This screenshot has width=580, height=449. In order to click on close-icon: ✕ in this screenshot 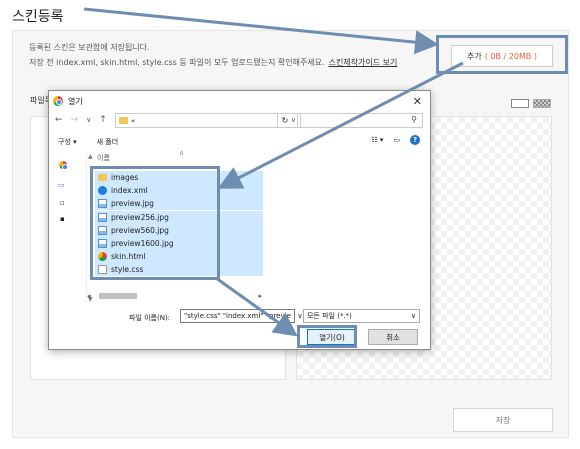, I will do `click(417, 101)`.